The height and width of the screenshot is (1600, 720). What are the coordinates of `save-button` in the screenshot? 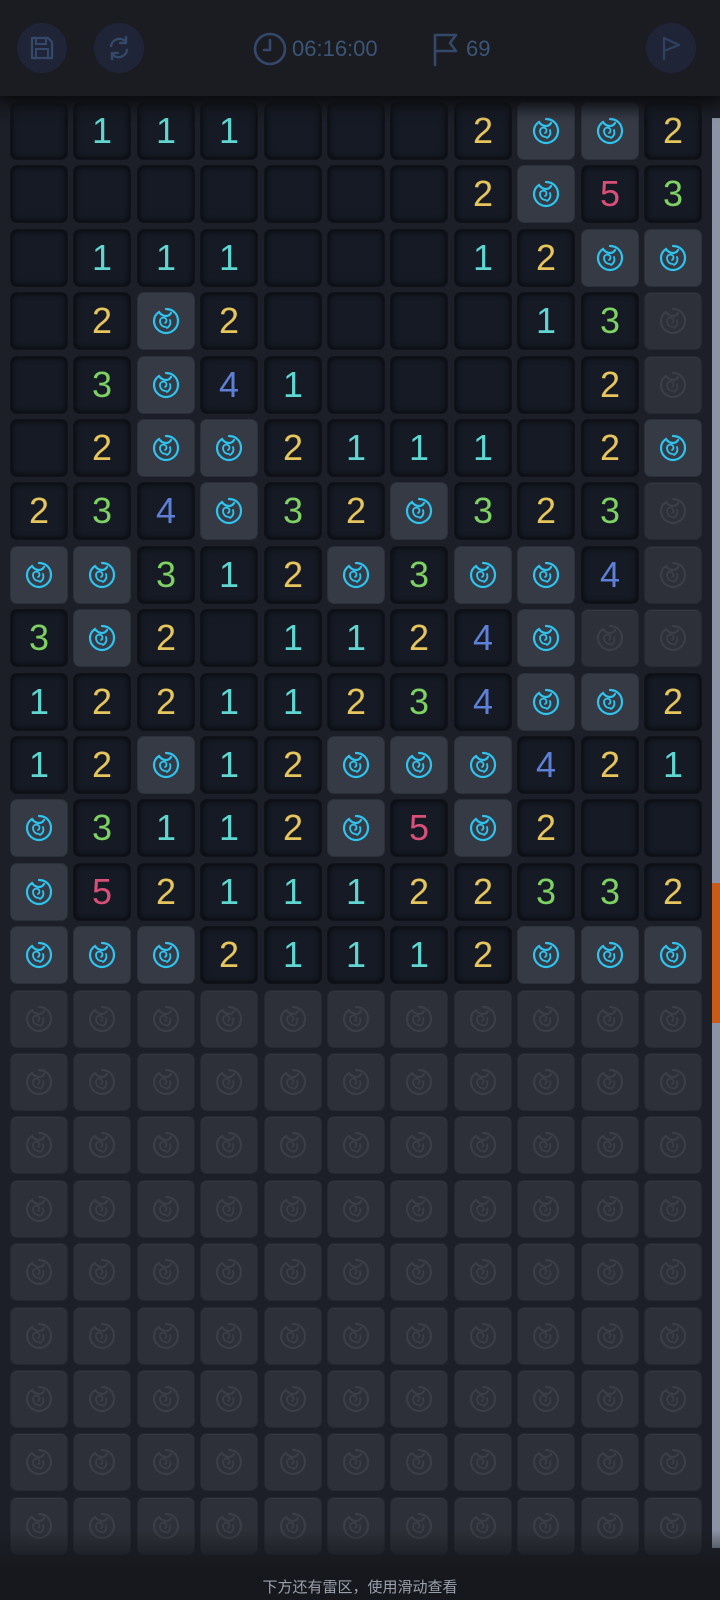 It's located at (42, 48).